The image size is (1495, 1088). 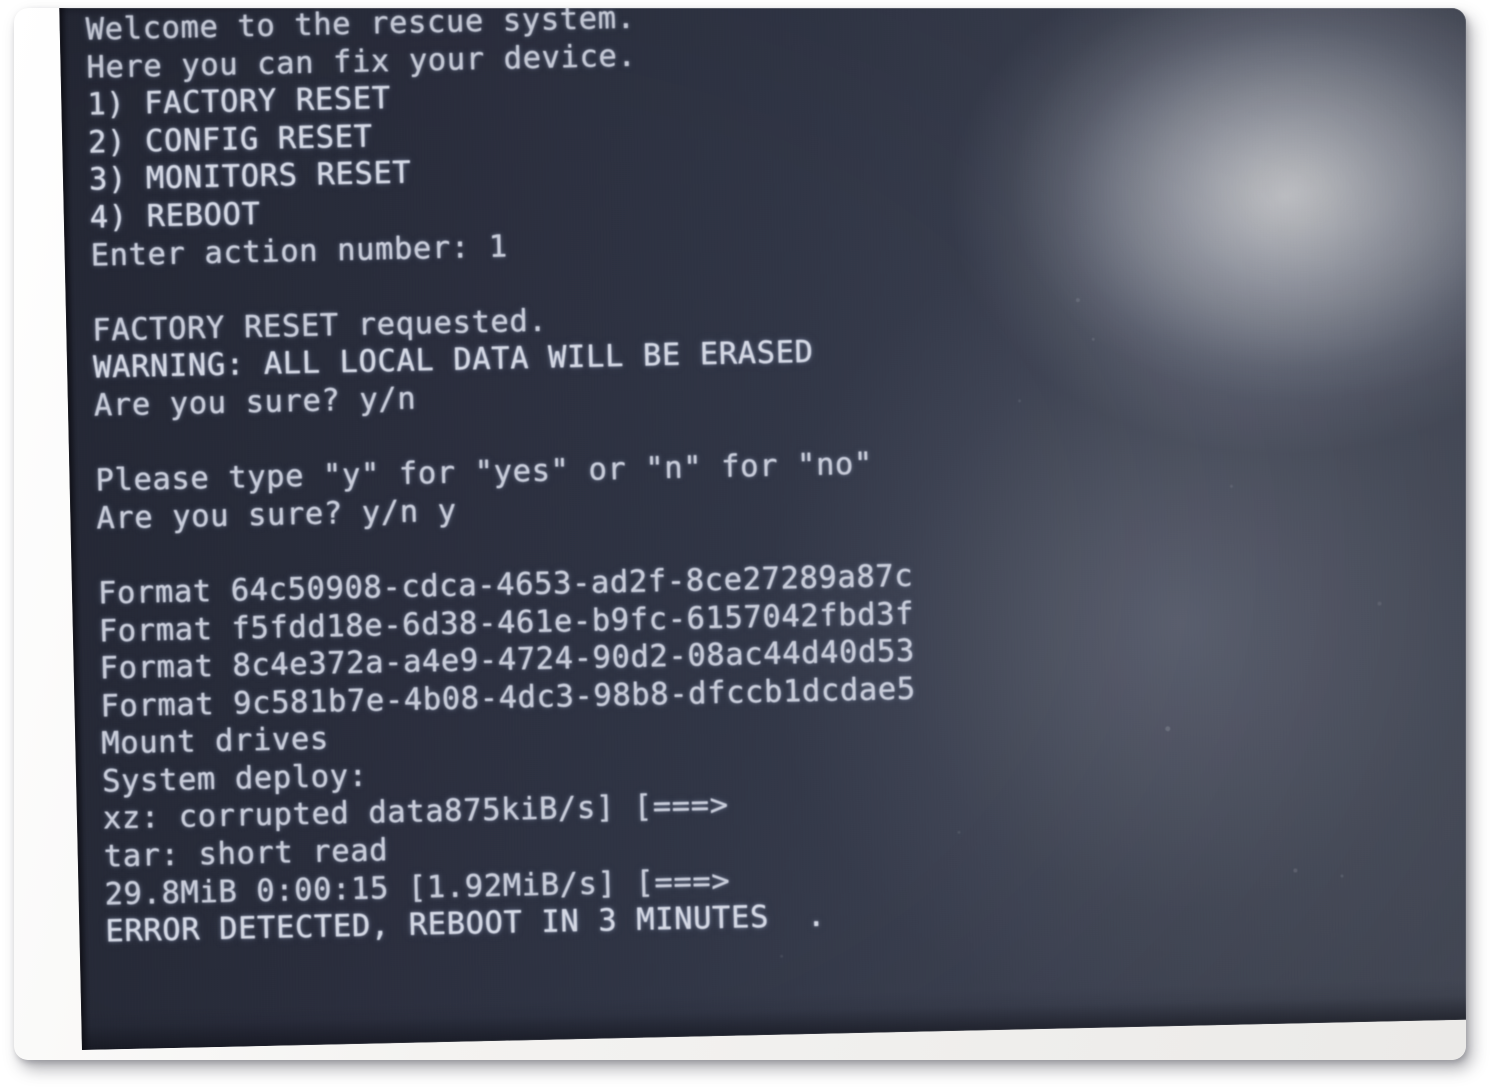 I want to click on console-line-mount-drives: Mount drives, so click(x=215, y=741).